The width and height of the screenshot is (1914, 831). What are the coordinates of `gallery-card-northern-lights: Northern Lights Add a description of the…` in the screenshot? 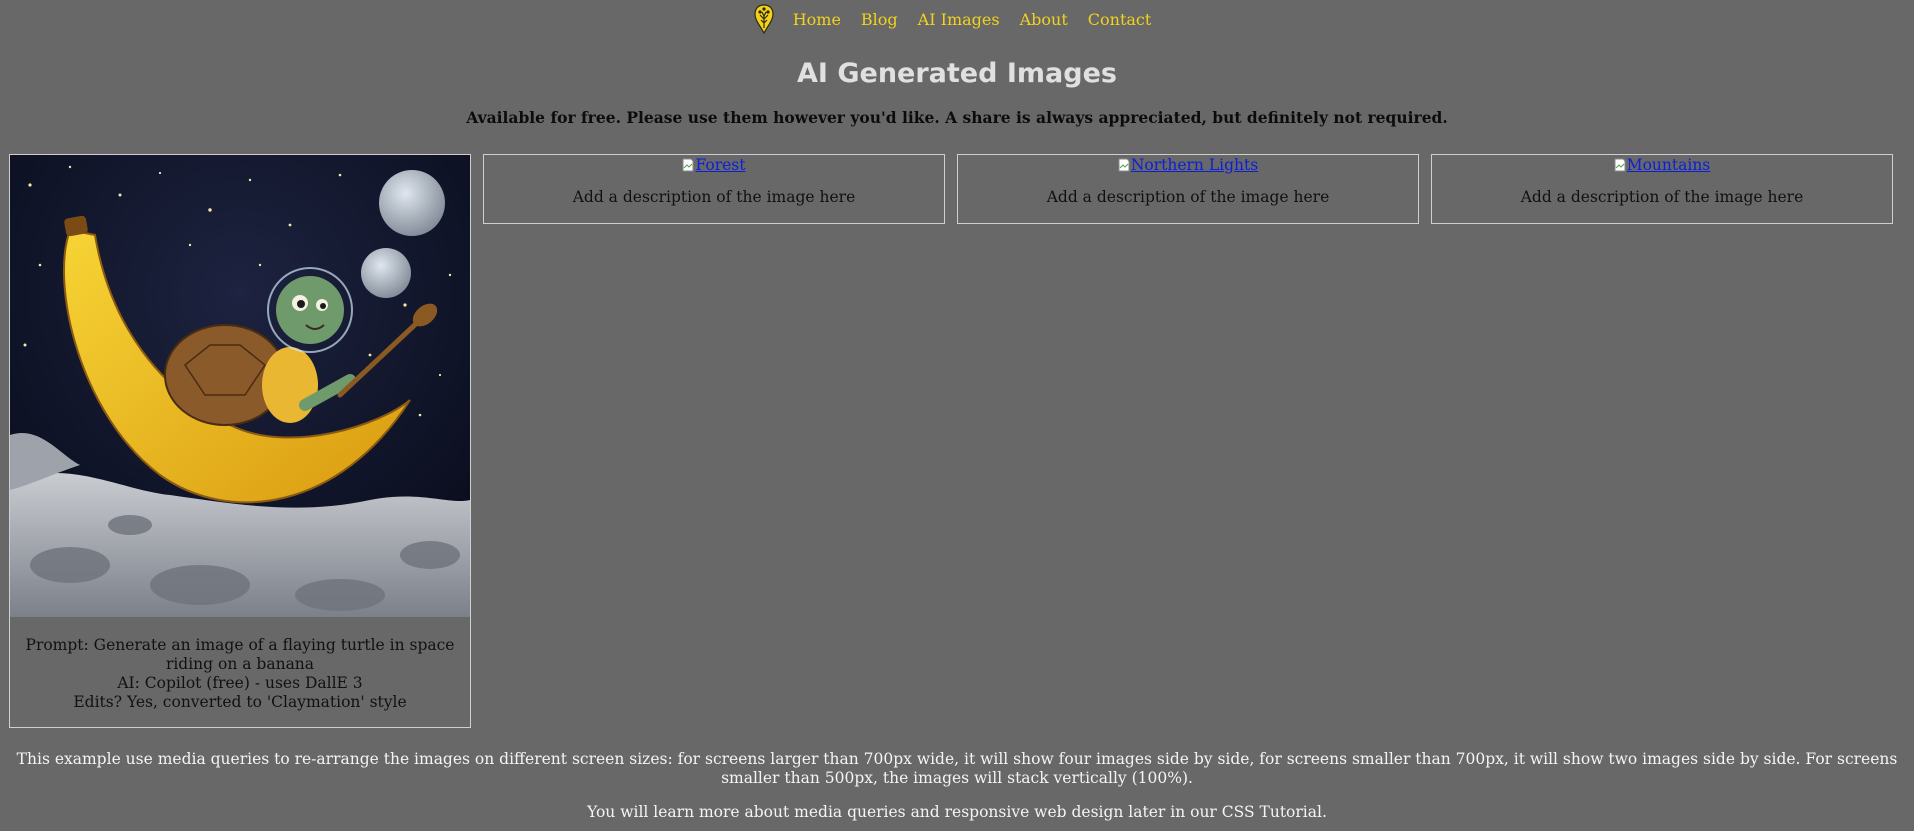 It's located at (1188, 189).